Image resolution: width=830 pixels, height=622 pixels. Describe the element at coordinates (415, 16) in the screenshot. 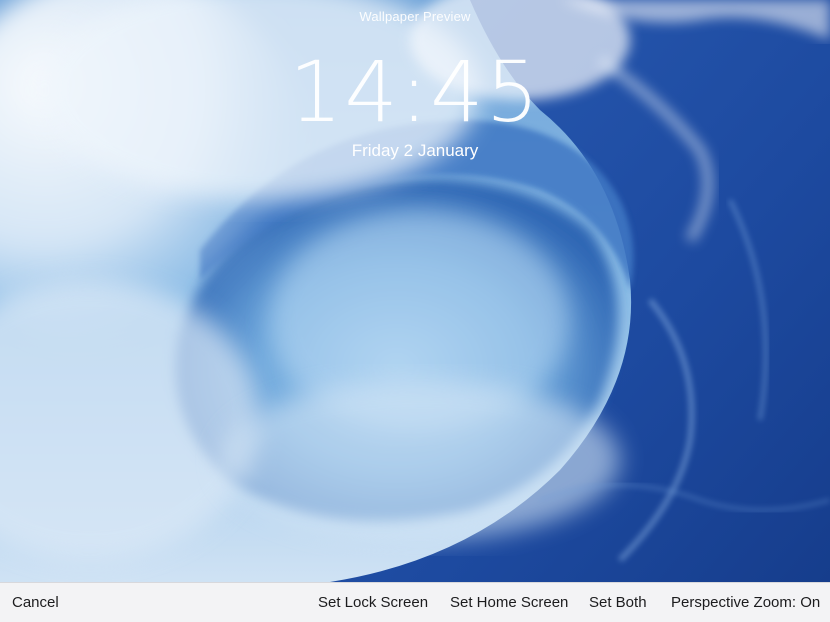

I see `preview-title: Wallpaper Preview` at that location.